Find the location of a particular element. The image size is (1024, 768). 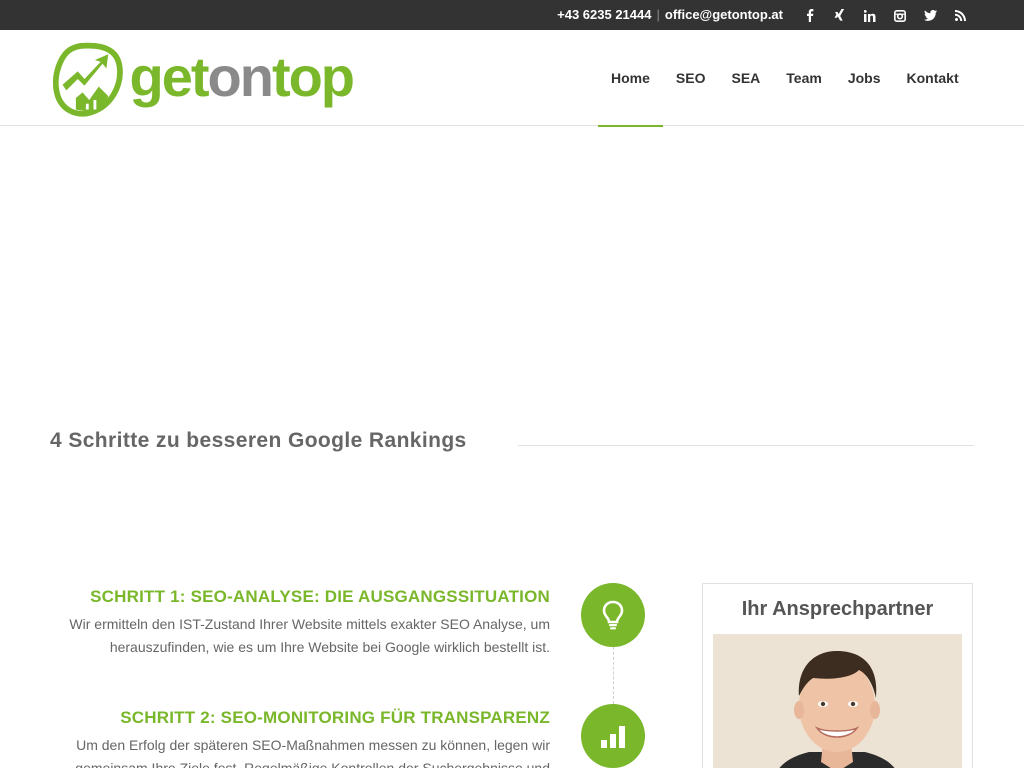

site-header: getontop Home SEO SEA Team Jobs Kontakt is located at coordinates (512, 78).